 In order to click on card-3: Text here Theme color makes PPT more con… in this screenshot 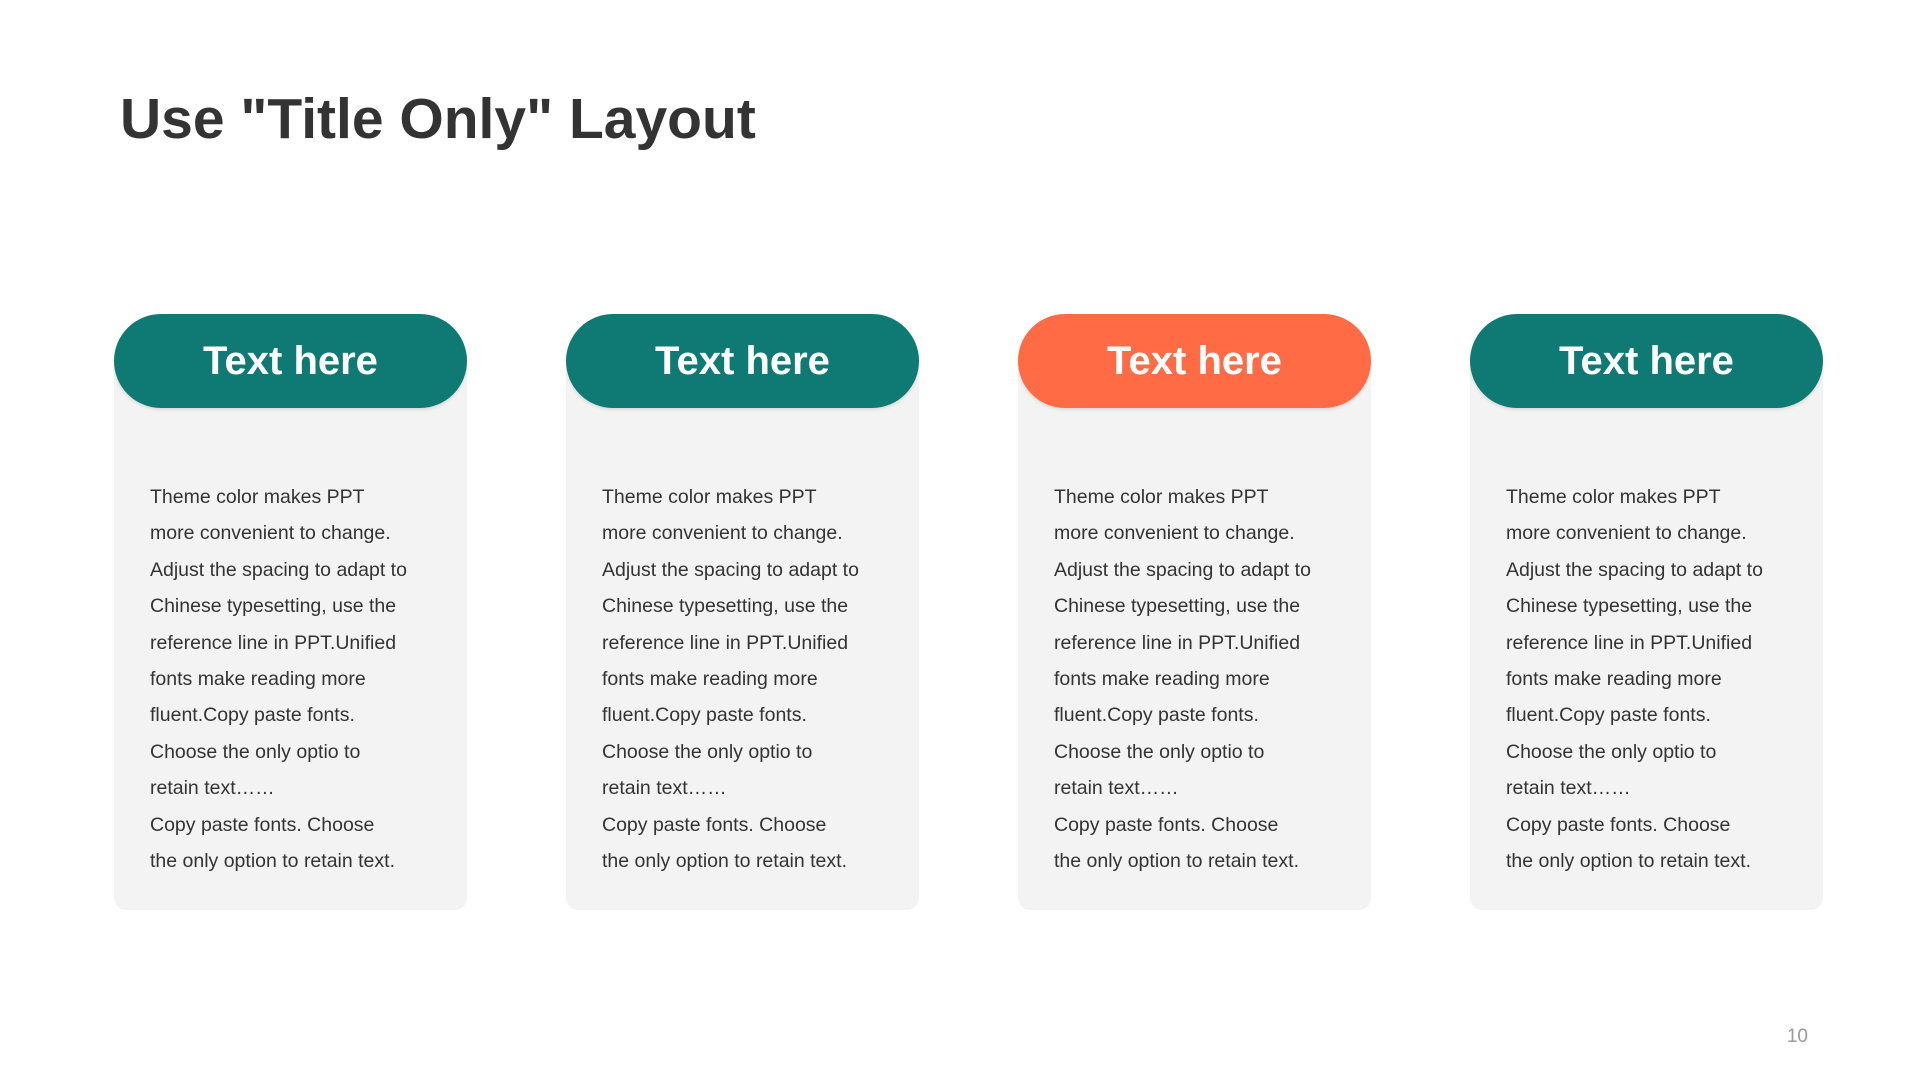, I will do `click(1194, 612)`.